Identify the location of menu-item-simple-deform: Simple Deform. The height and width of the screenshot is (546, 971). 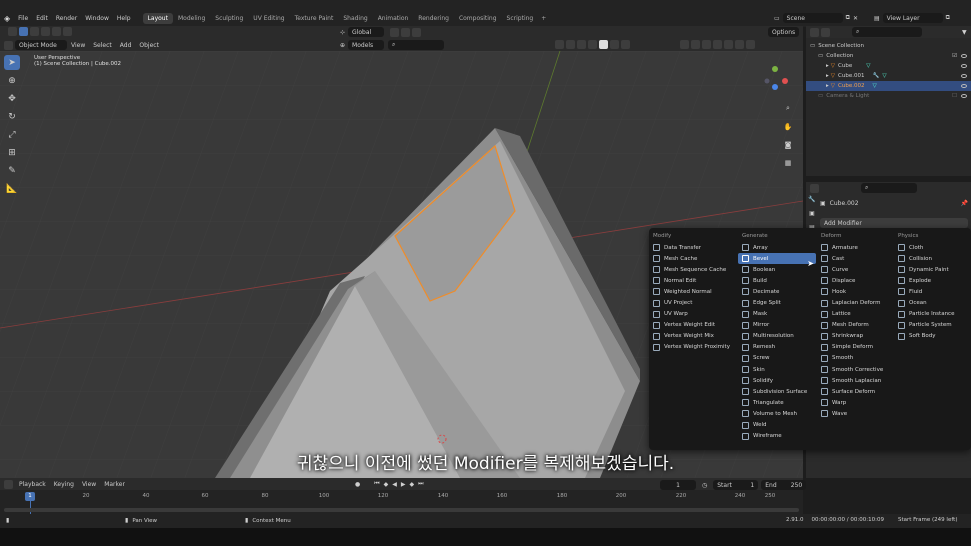
(856, 347).